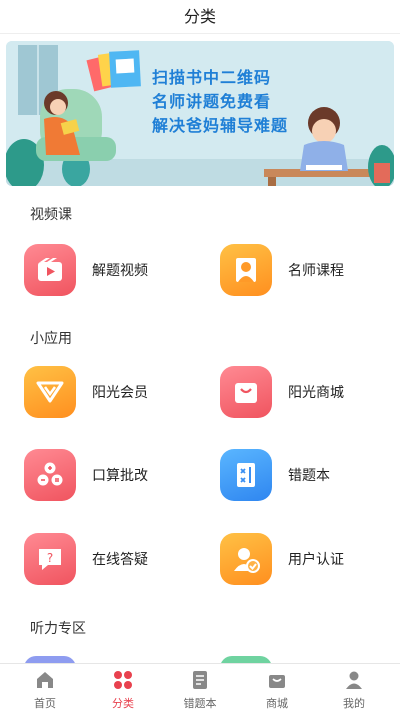 The width and height of the screenshot is (400, 711). Describe the element at coordinates (50, 475) in the screenshot. I see `calculator-icon` at that location.